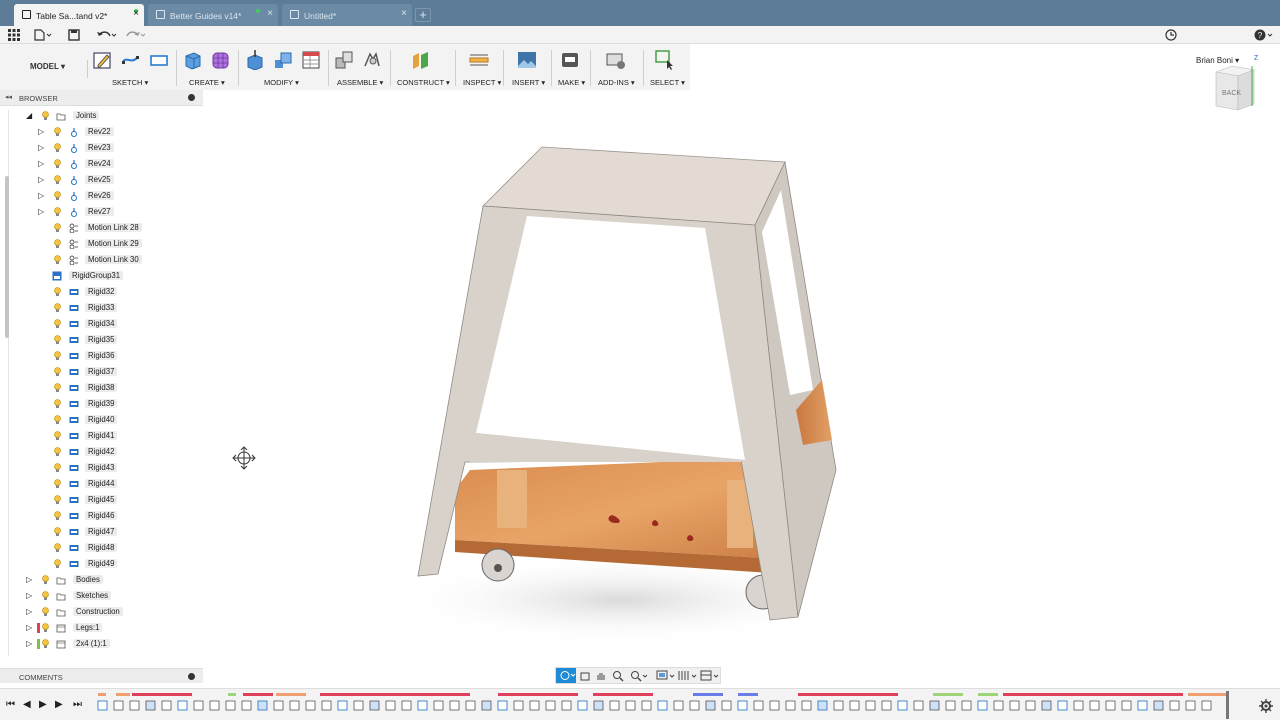 This screenshot has height=721, width=1280. Describe the element at coordinates (101, 580) in the screenshot. I see `browser-row: ▷ Bodies` at that location.